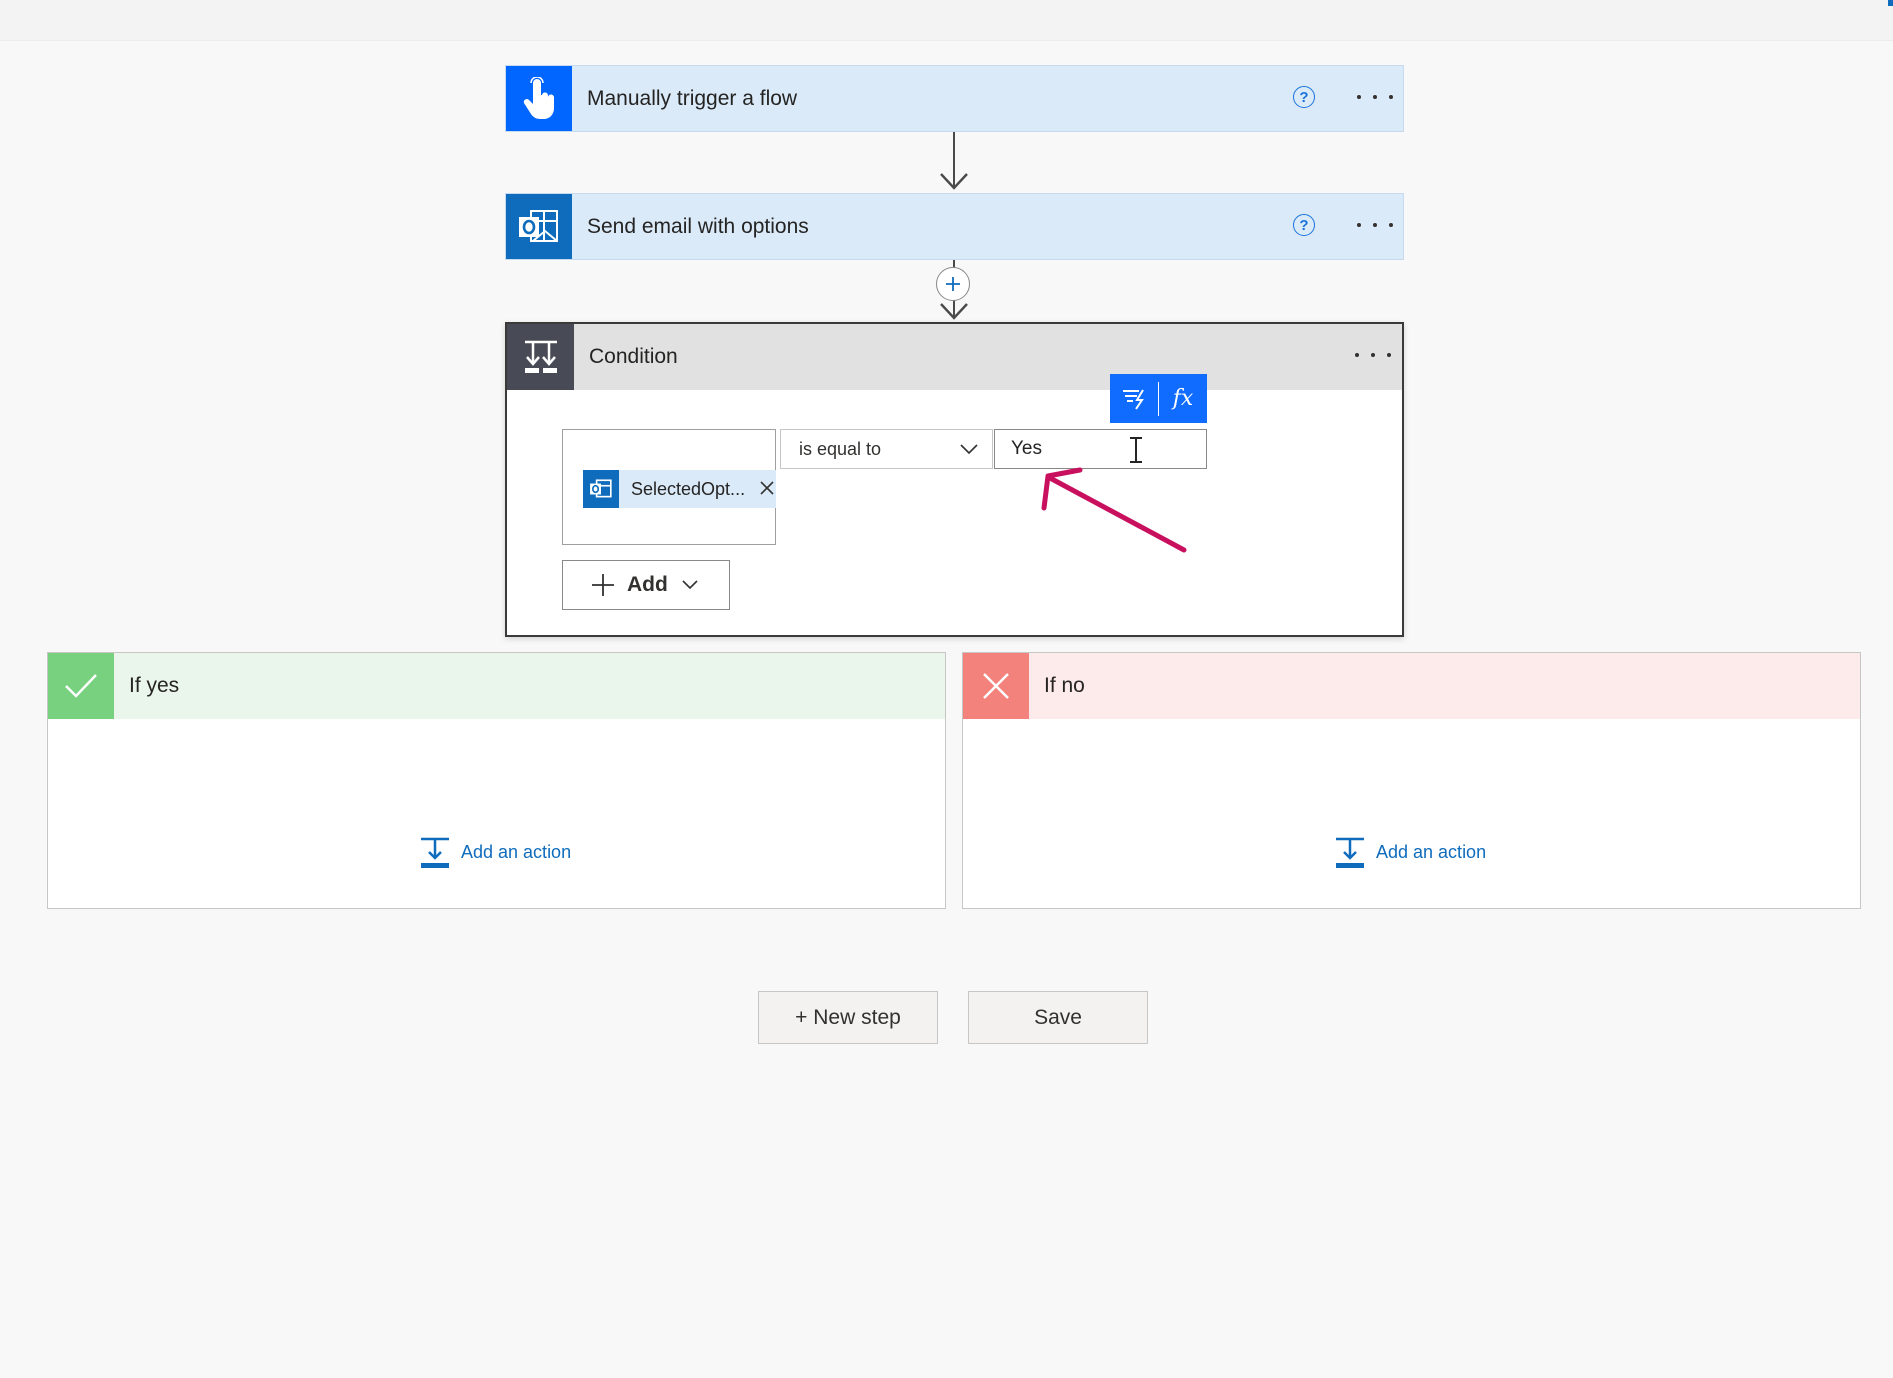 This screenshot has width=1893, height=1378. I want to click on dynamic-content-toolbar: fx, so click(1158, 398).